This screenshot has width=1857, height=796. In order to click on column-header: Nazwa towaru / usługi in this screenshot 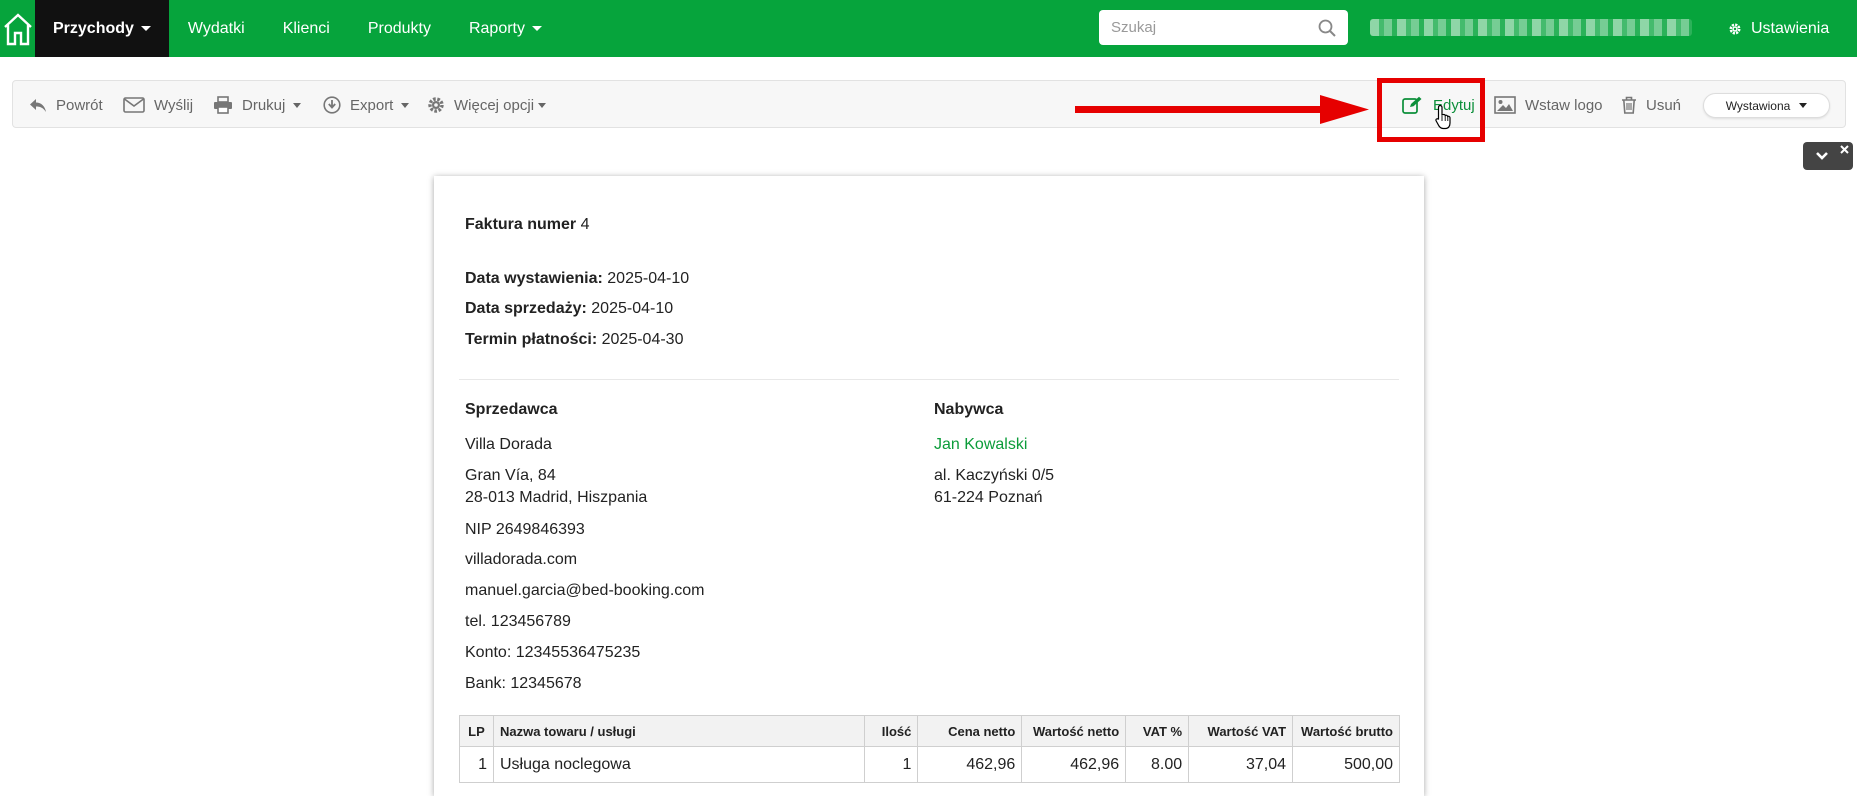, I will do `click(679, 731)`.